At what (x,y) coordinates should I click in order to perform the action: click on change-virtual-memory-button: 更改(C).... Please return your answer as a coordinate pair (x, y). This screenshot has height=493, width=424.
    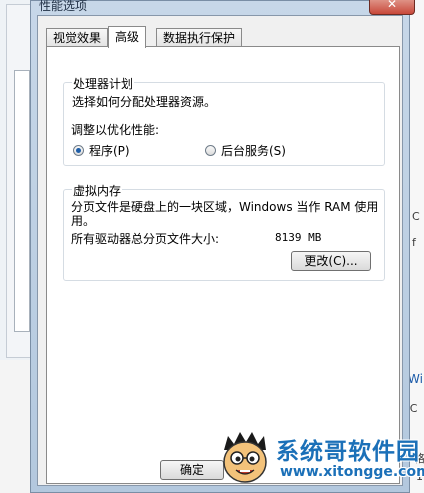
    Looking at the image, I should click on (331, 261).